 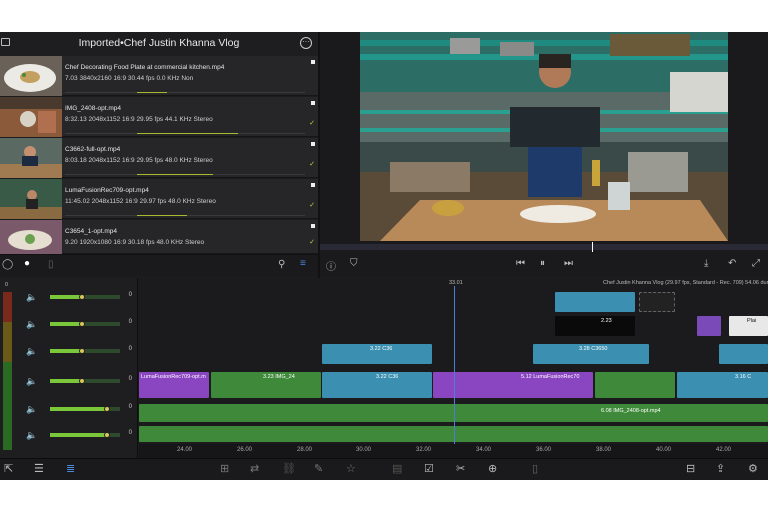 What do you see at coordinates (544, 247) in the screenshot?
I see `preview-scrubber` at bounding box center [544, 247].